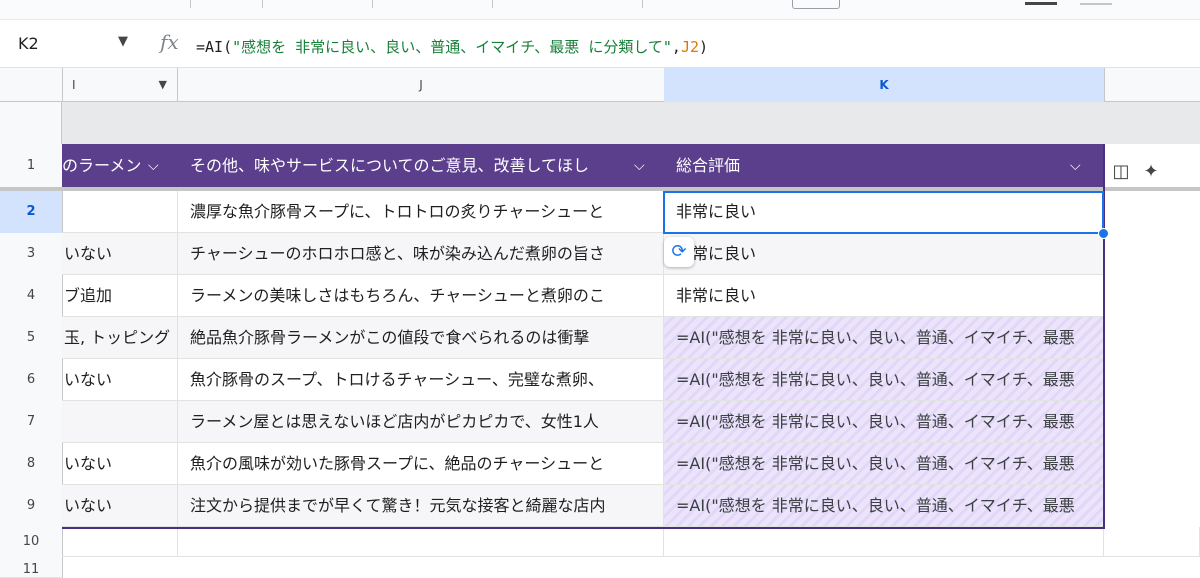  I want to click on cell-k-row-3: 非常に良い, so click(884, 254).